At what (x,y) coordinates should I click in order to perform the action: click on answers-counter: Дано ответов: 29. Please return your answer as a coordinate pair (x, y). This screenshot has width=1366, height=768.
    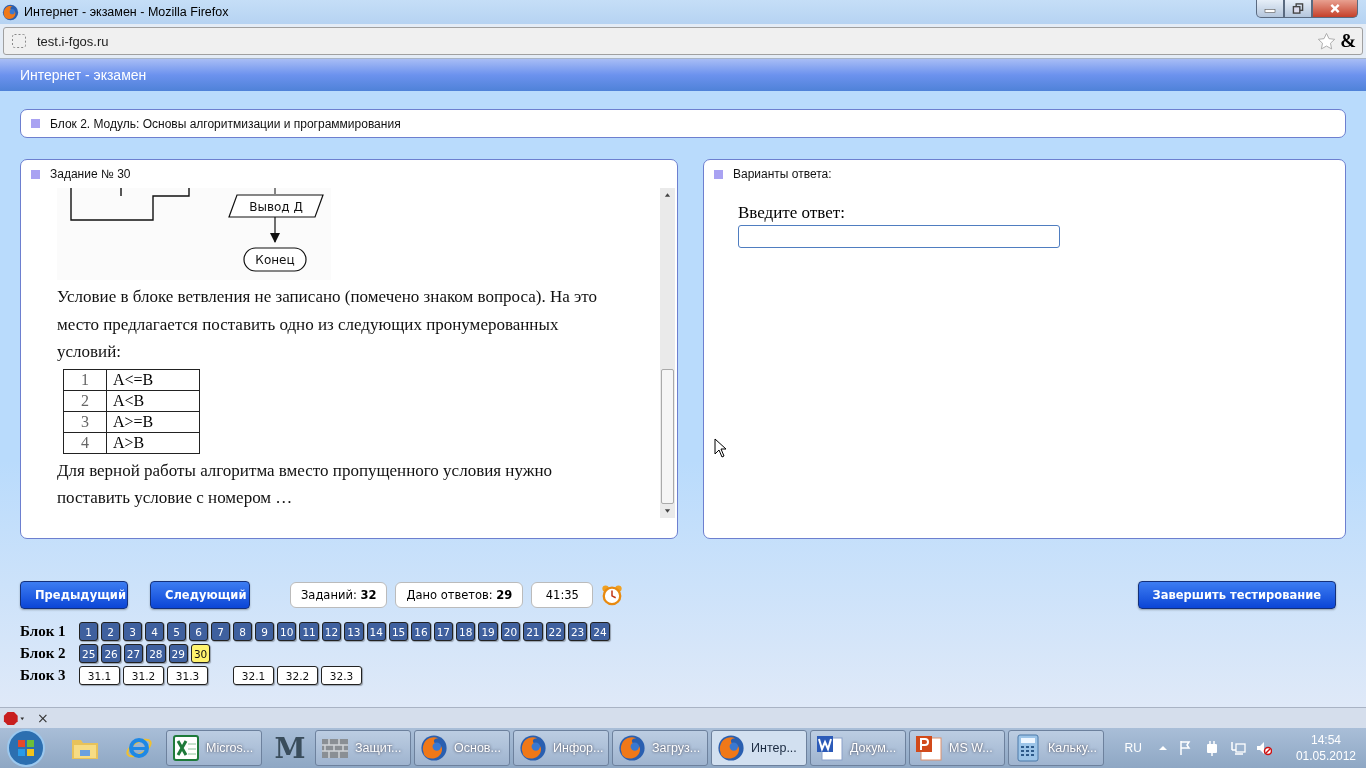
    Looking at the image, I should click on (459, 595).